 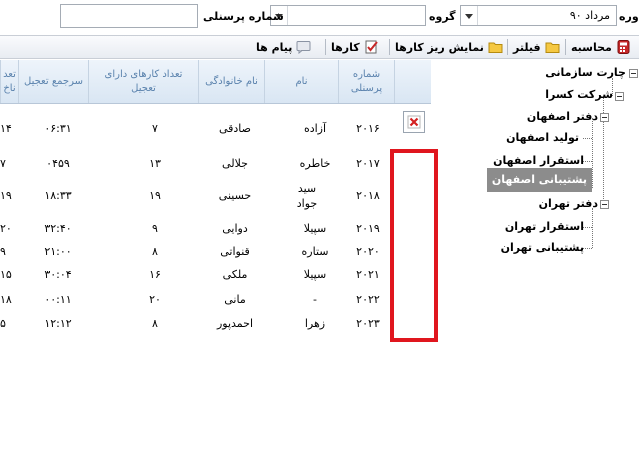 What do you see at coordinates (58, 163) in the screenshot?
I see `cell-late-total: ۰۴۵۹` at bounding box center [58, 163].